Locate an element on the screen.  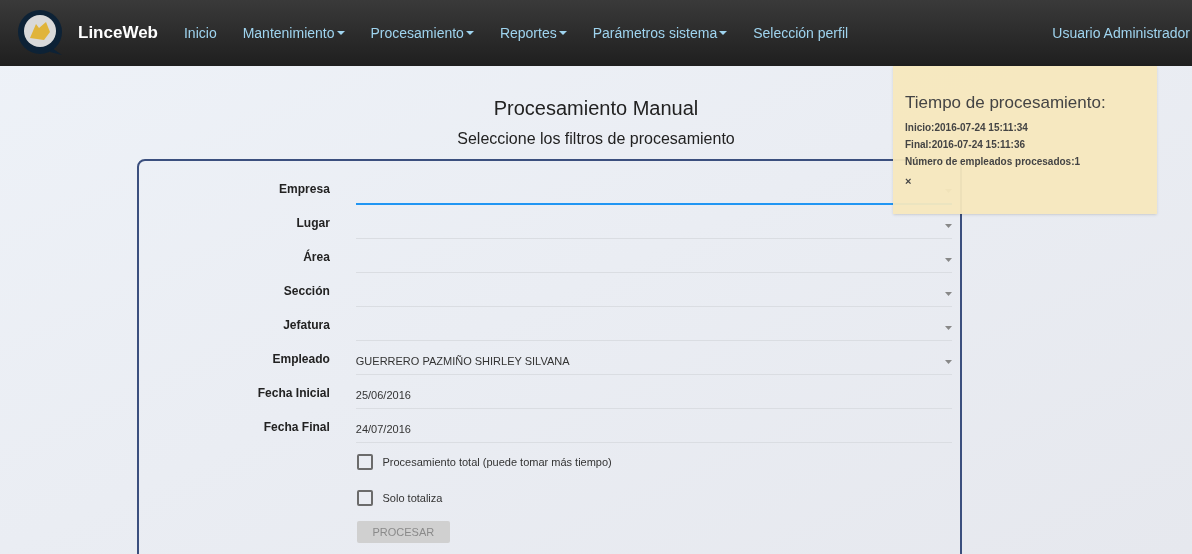
field-label: Sección is located at coordinates (306, 291).